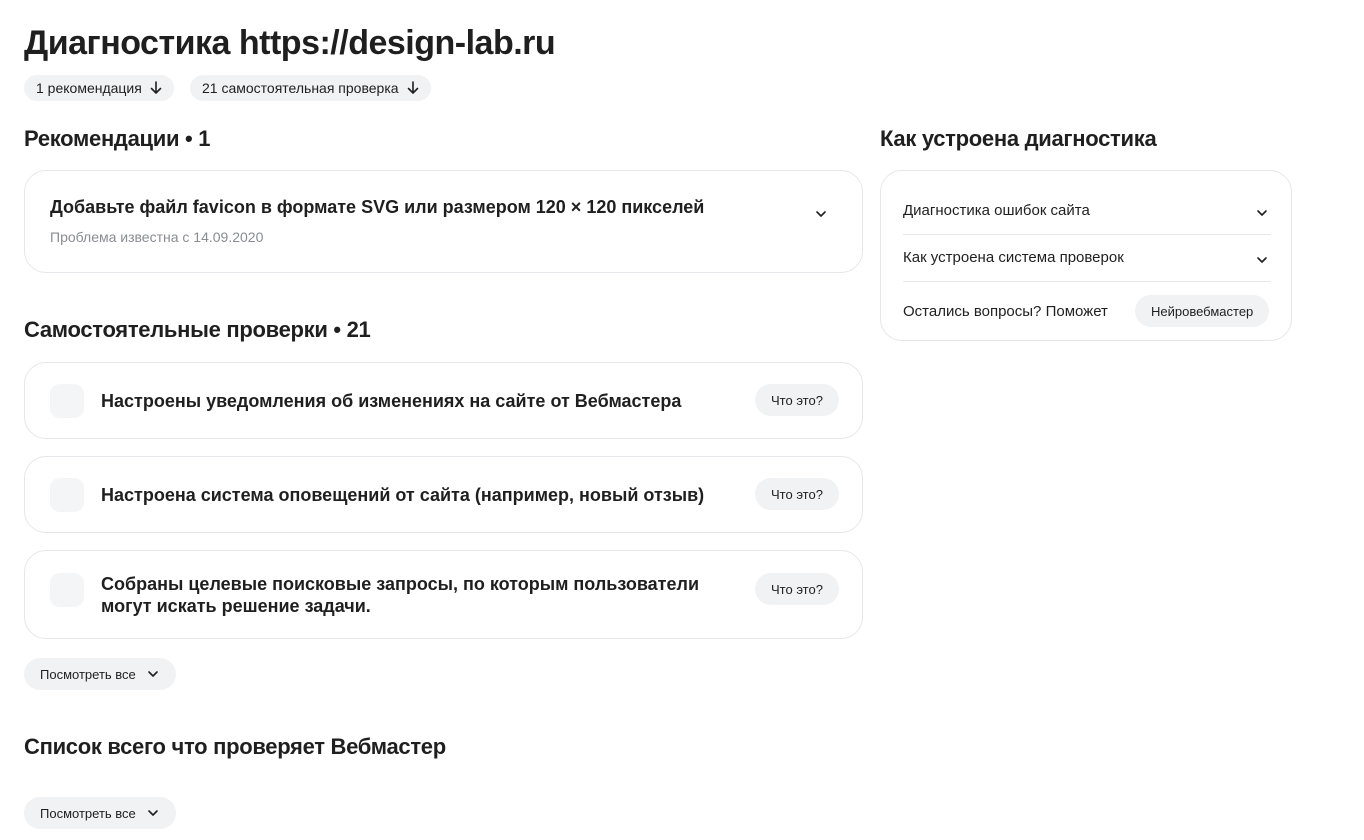 The image size is (1364, 840). What do you see at coordinates (1005, 311) in the screenshot?
I see `help-text: Остались вопросы? Поможет` at bounding box center [1005, 311].